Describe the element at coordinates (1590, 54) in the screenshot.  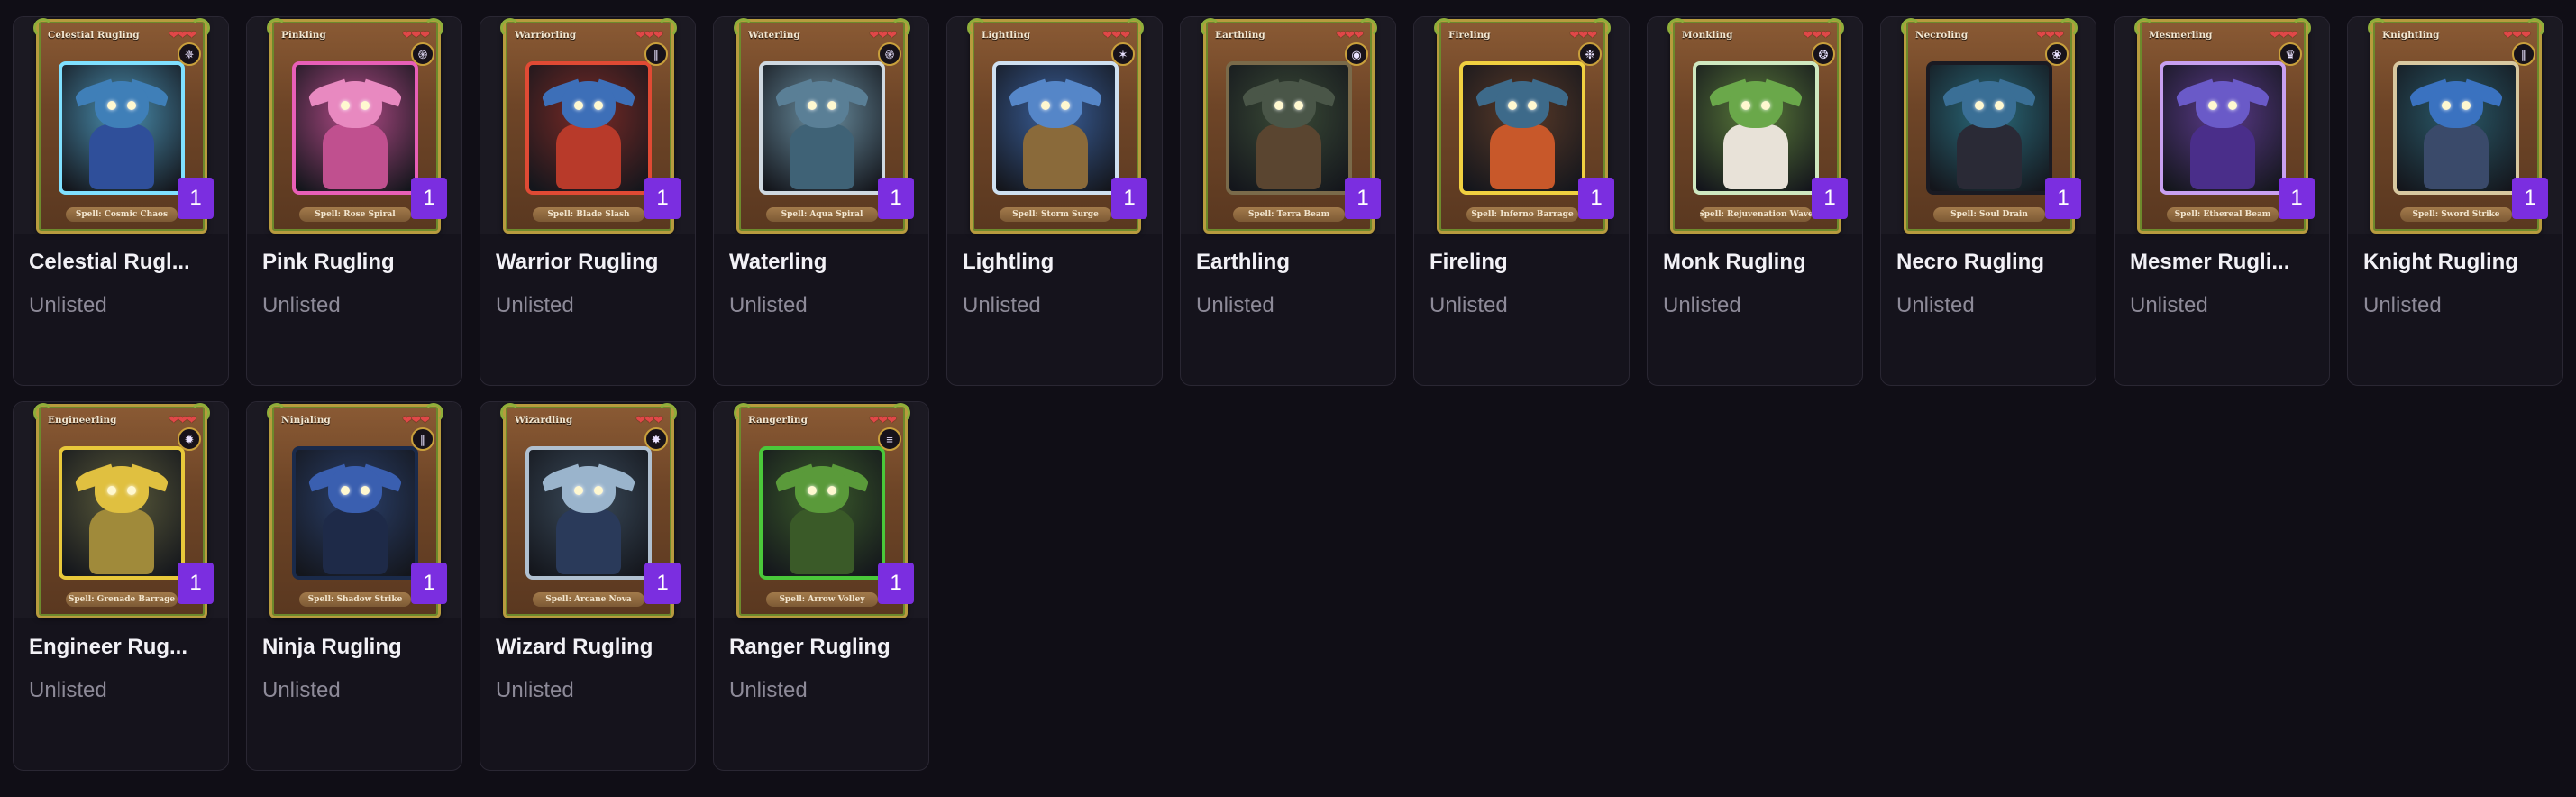
I see `flame-icon: ❉` at that location.